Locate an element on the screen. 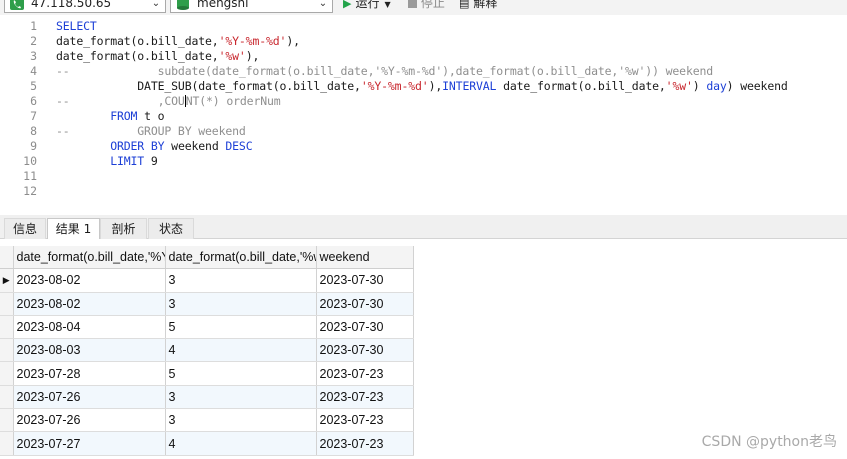 The image size is (847, 459). table-row: 2023-08-02 3 2023-07-30 is located at coordinates (207, 304).